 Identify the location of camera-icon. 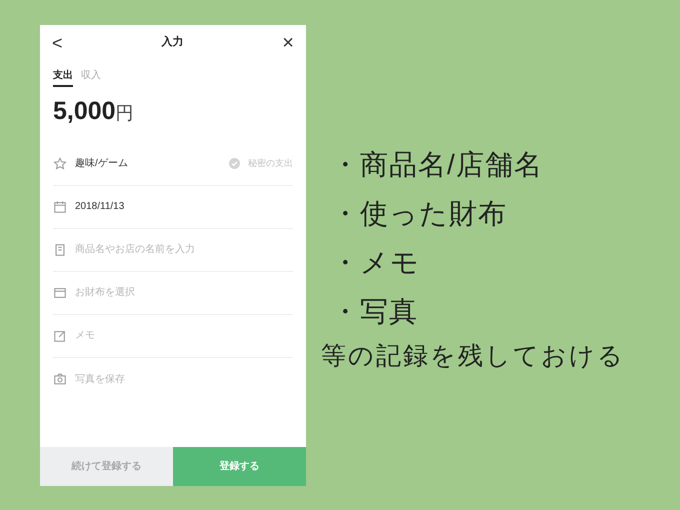
(60, 379).